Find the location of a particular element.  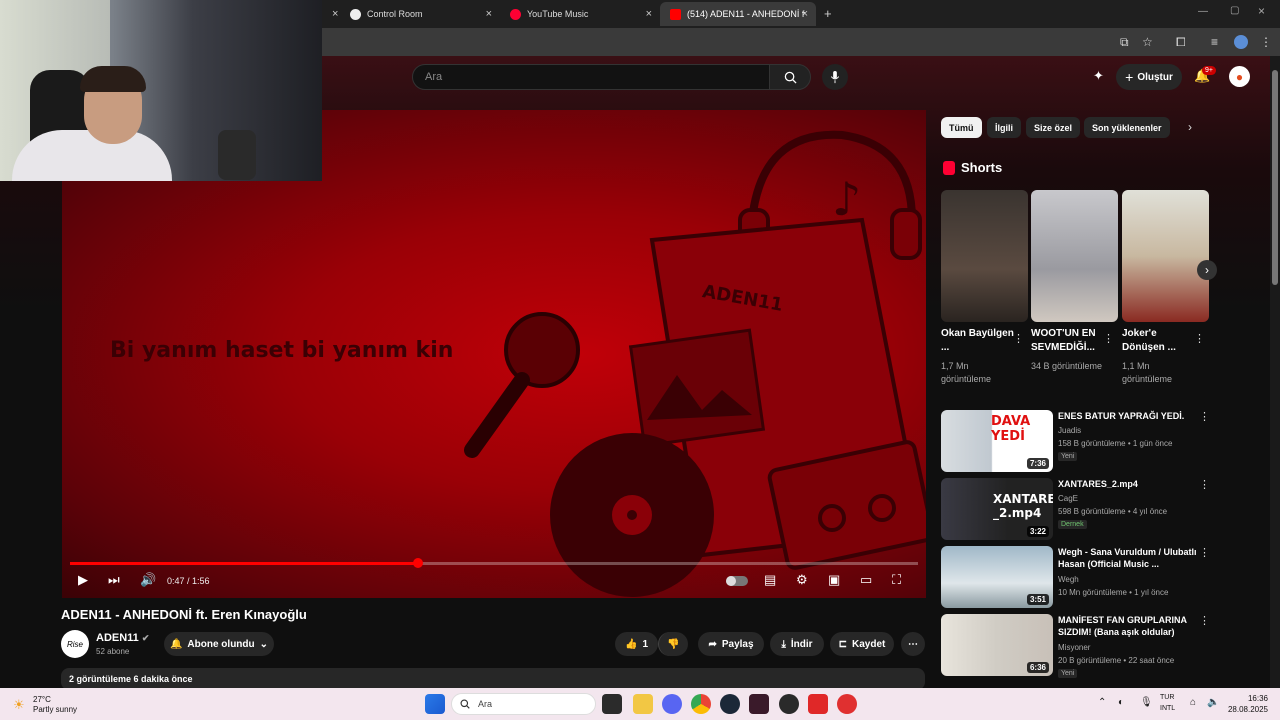

channel-name: Misyoner is located at coordinates (1074, 647).